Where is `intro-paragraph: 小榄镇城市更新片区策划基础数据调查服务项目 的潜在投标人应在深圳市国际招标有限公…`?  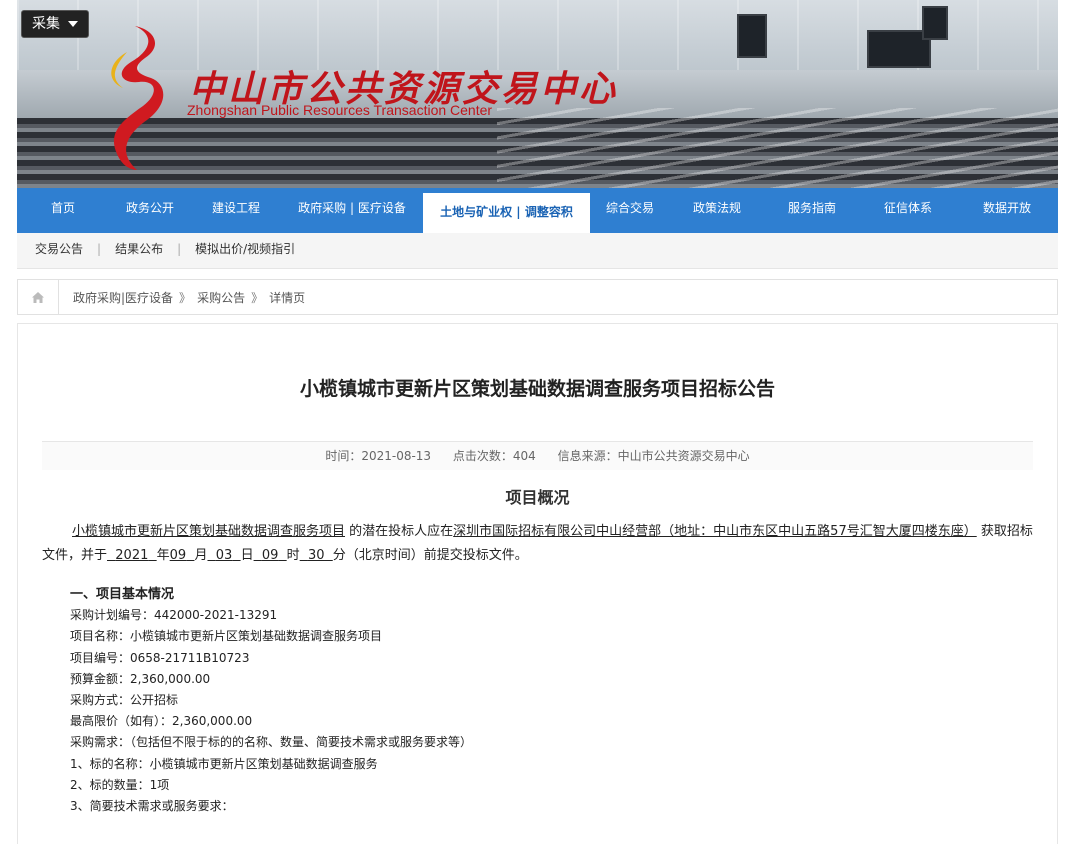 intro-paragraph: 小榄镇城市更新片区策划基础数据调查服务项目 的潜在投标人应在深圳市国际招标有限公… is located at coordinates (537, 543).